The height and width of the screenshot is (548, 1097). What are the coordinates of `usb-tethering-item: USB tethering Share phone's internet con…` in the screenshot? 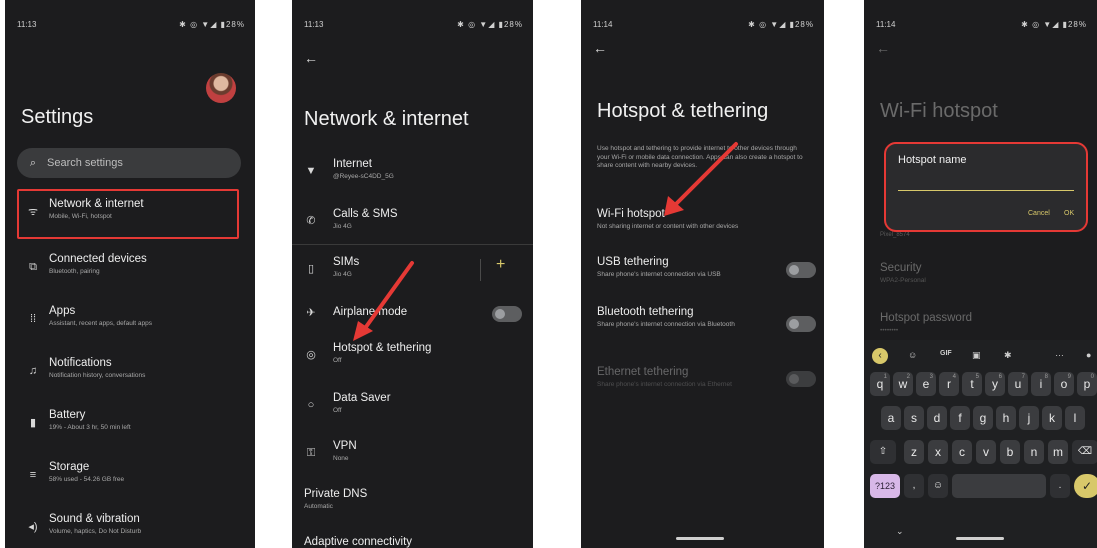 It's located at (682, 271).